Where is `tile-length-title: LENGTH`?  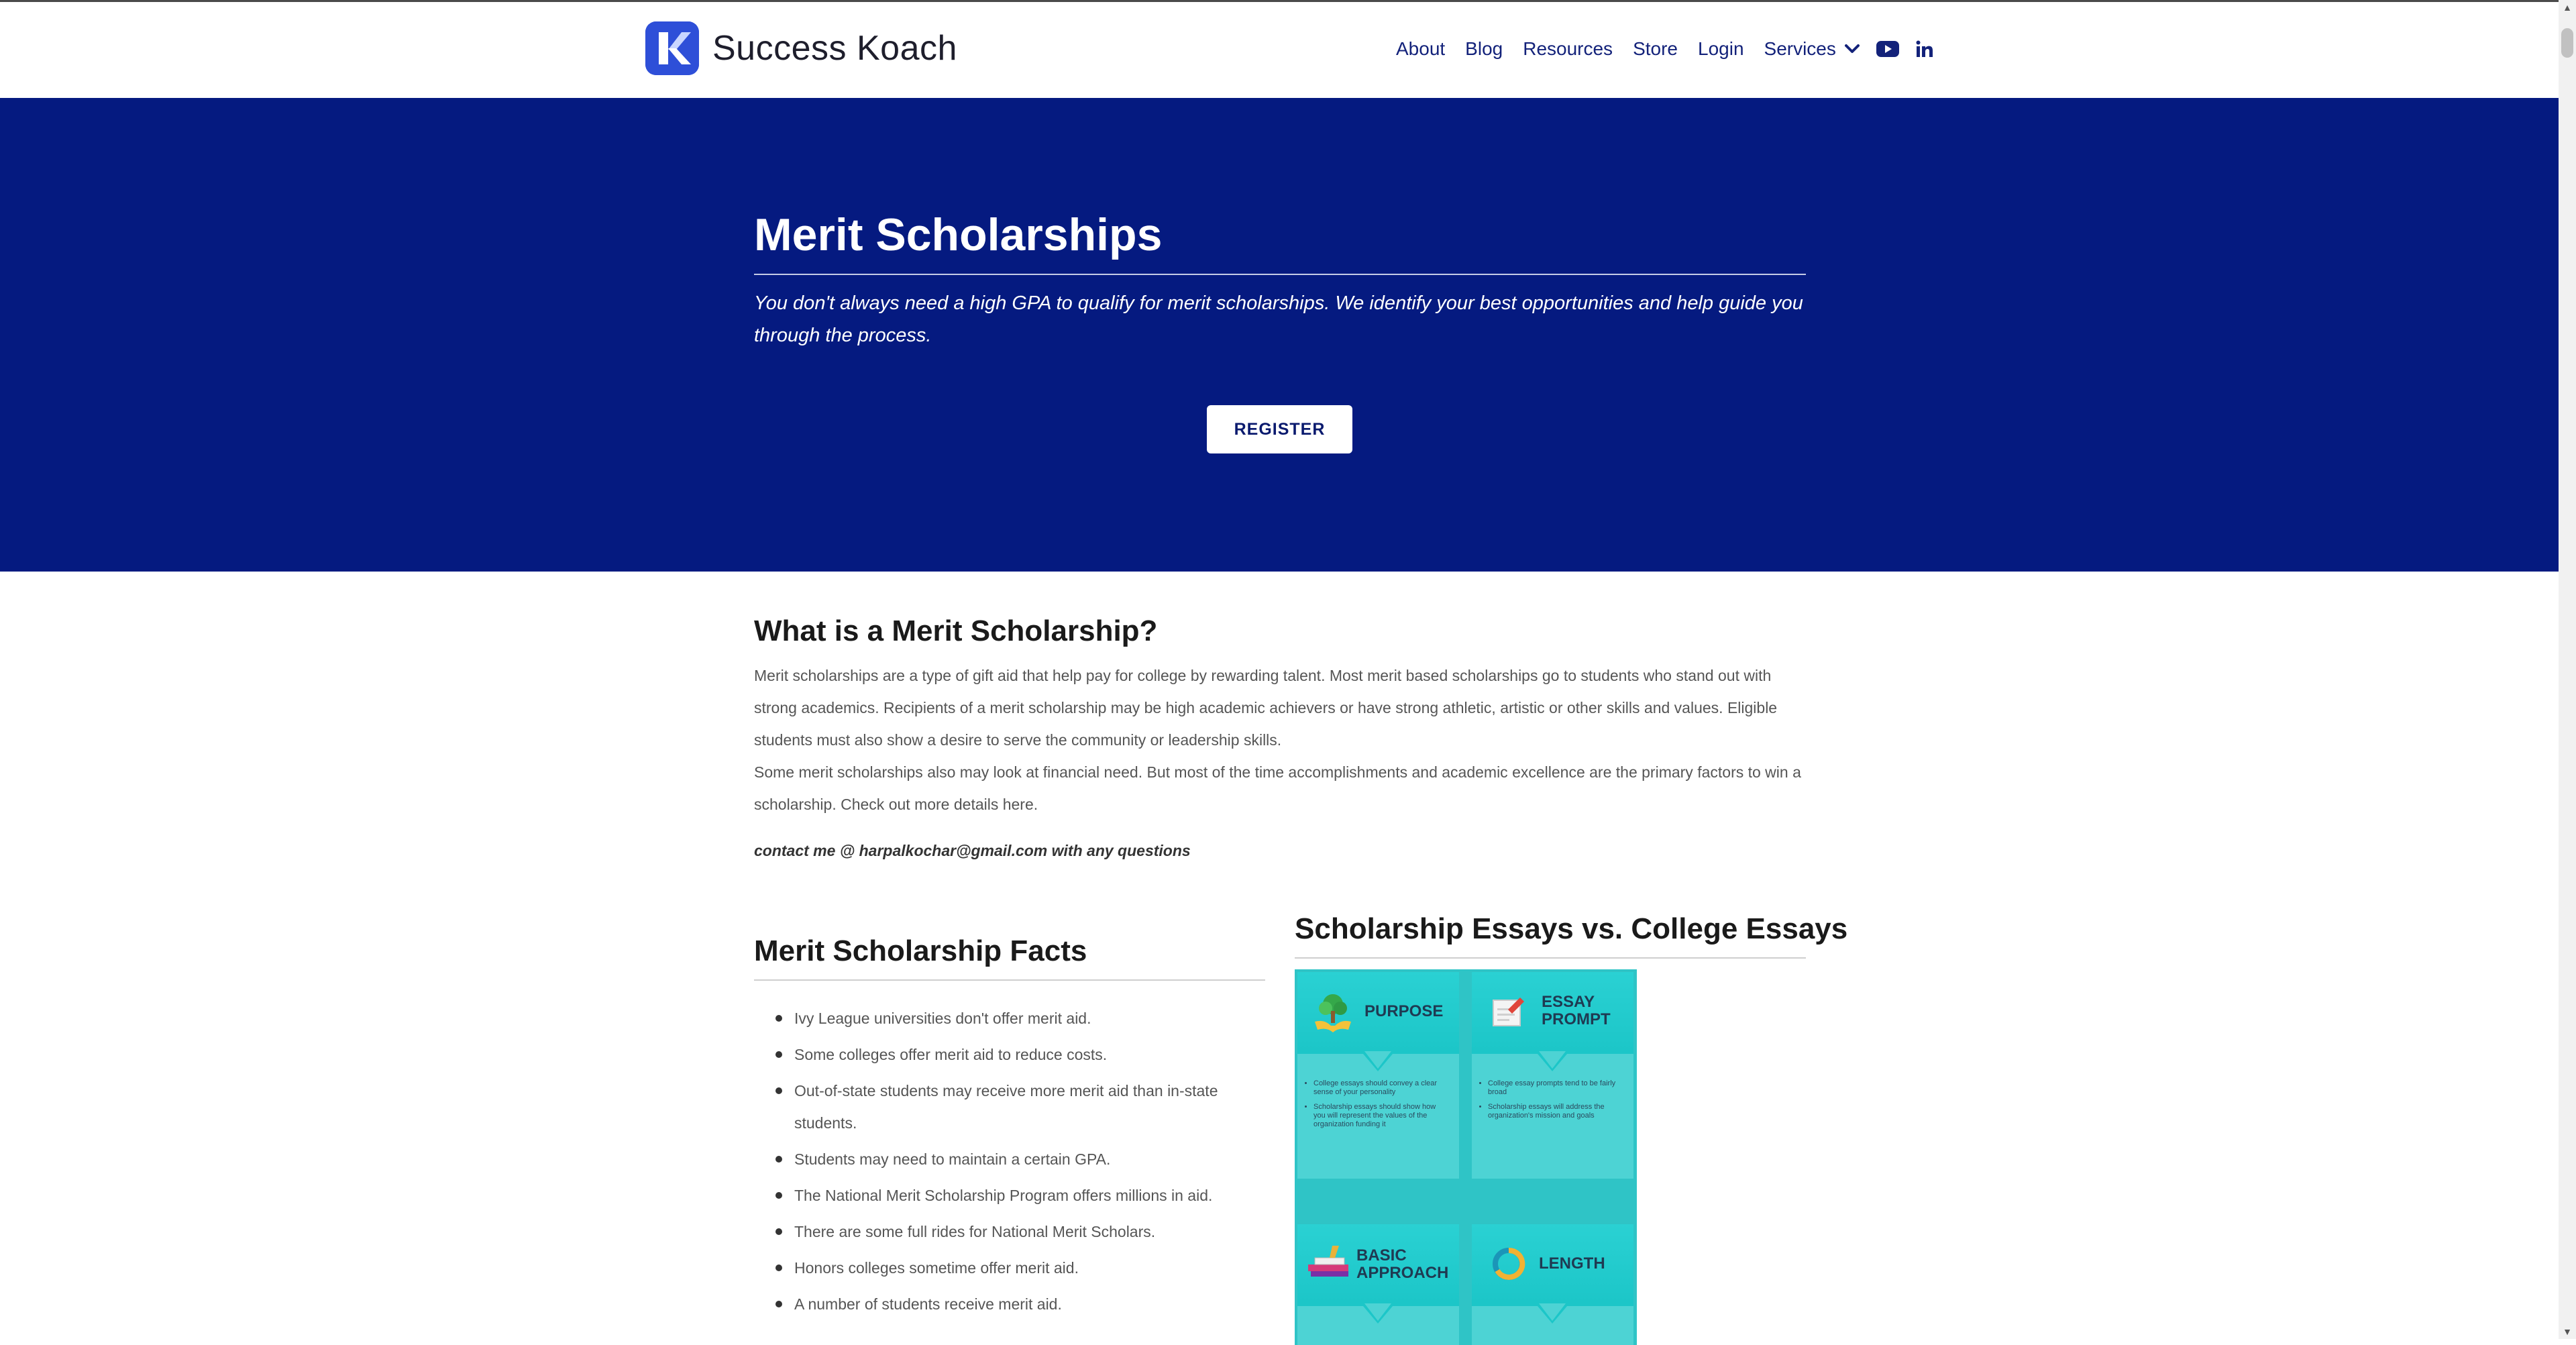 tile-length-title: LENGTH is located at coordinates (1572, 1263).